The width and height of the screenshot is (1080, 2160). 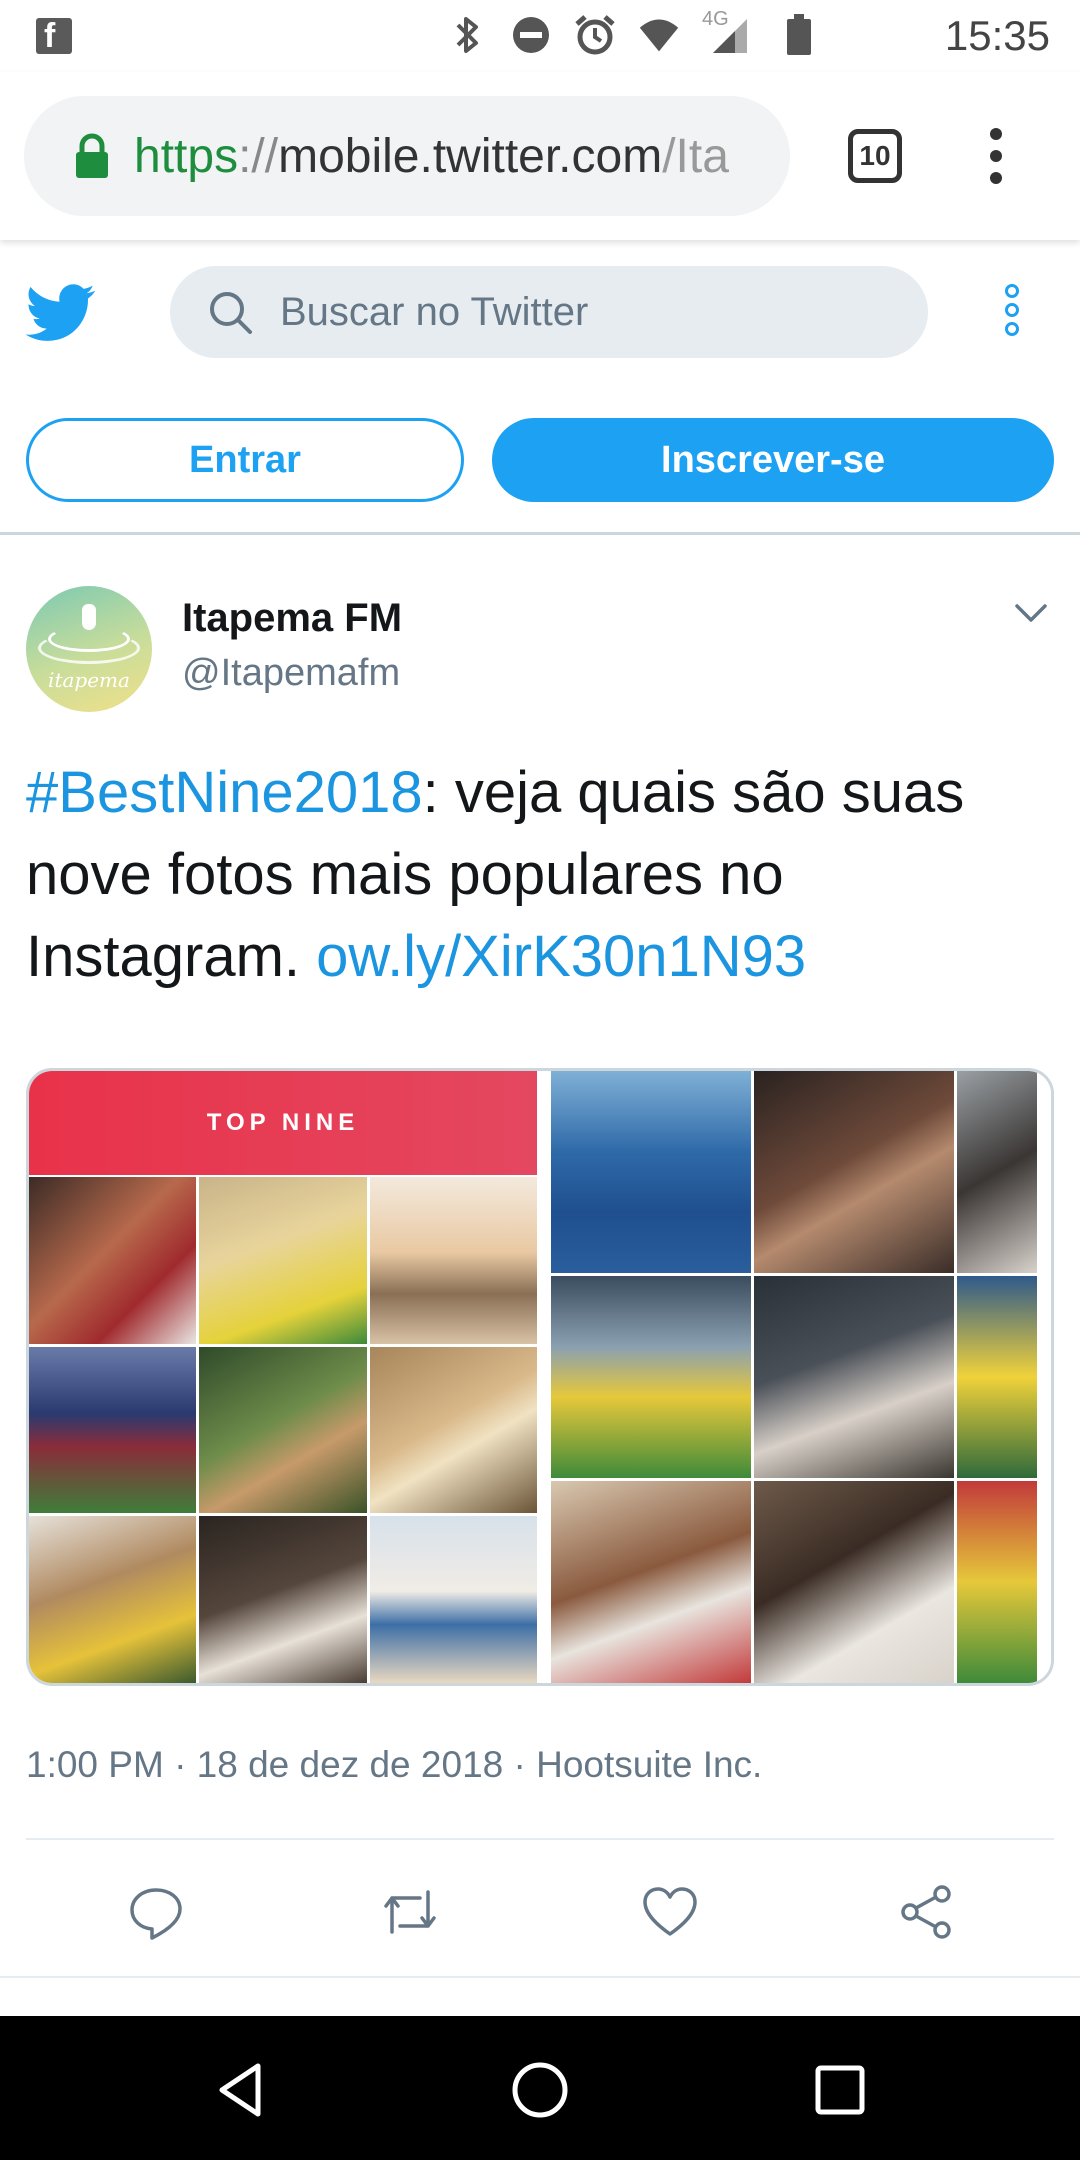 I want to click on media-image-left: TOP NINE, so click(x=283, y=1377).